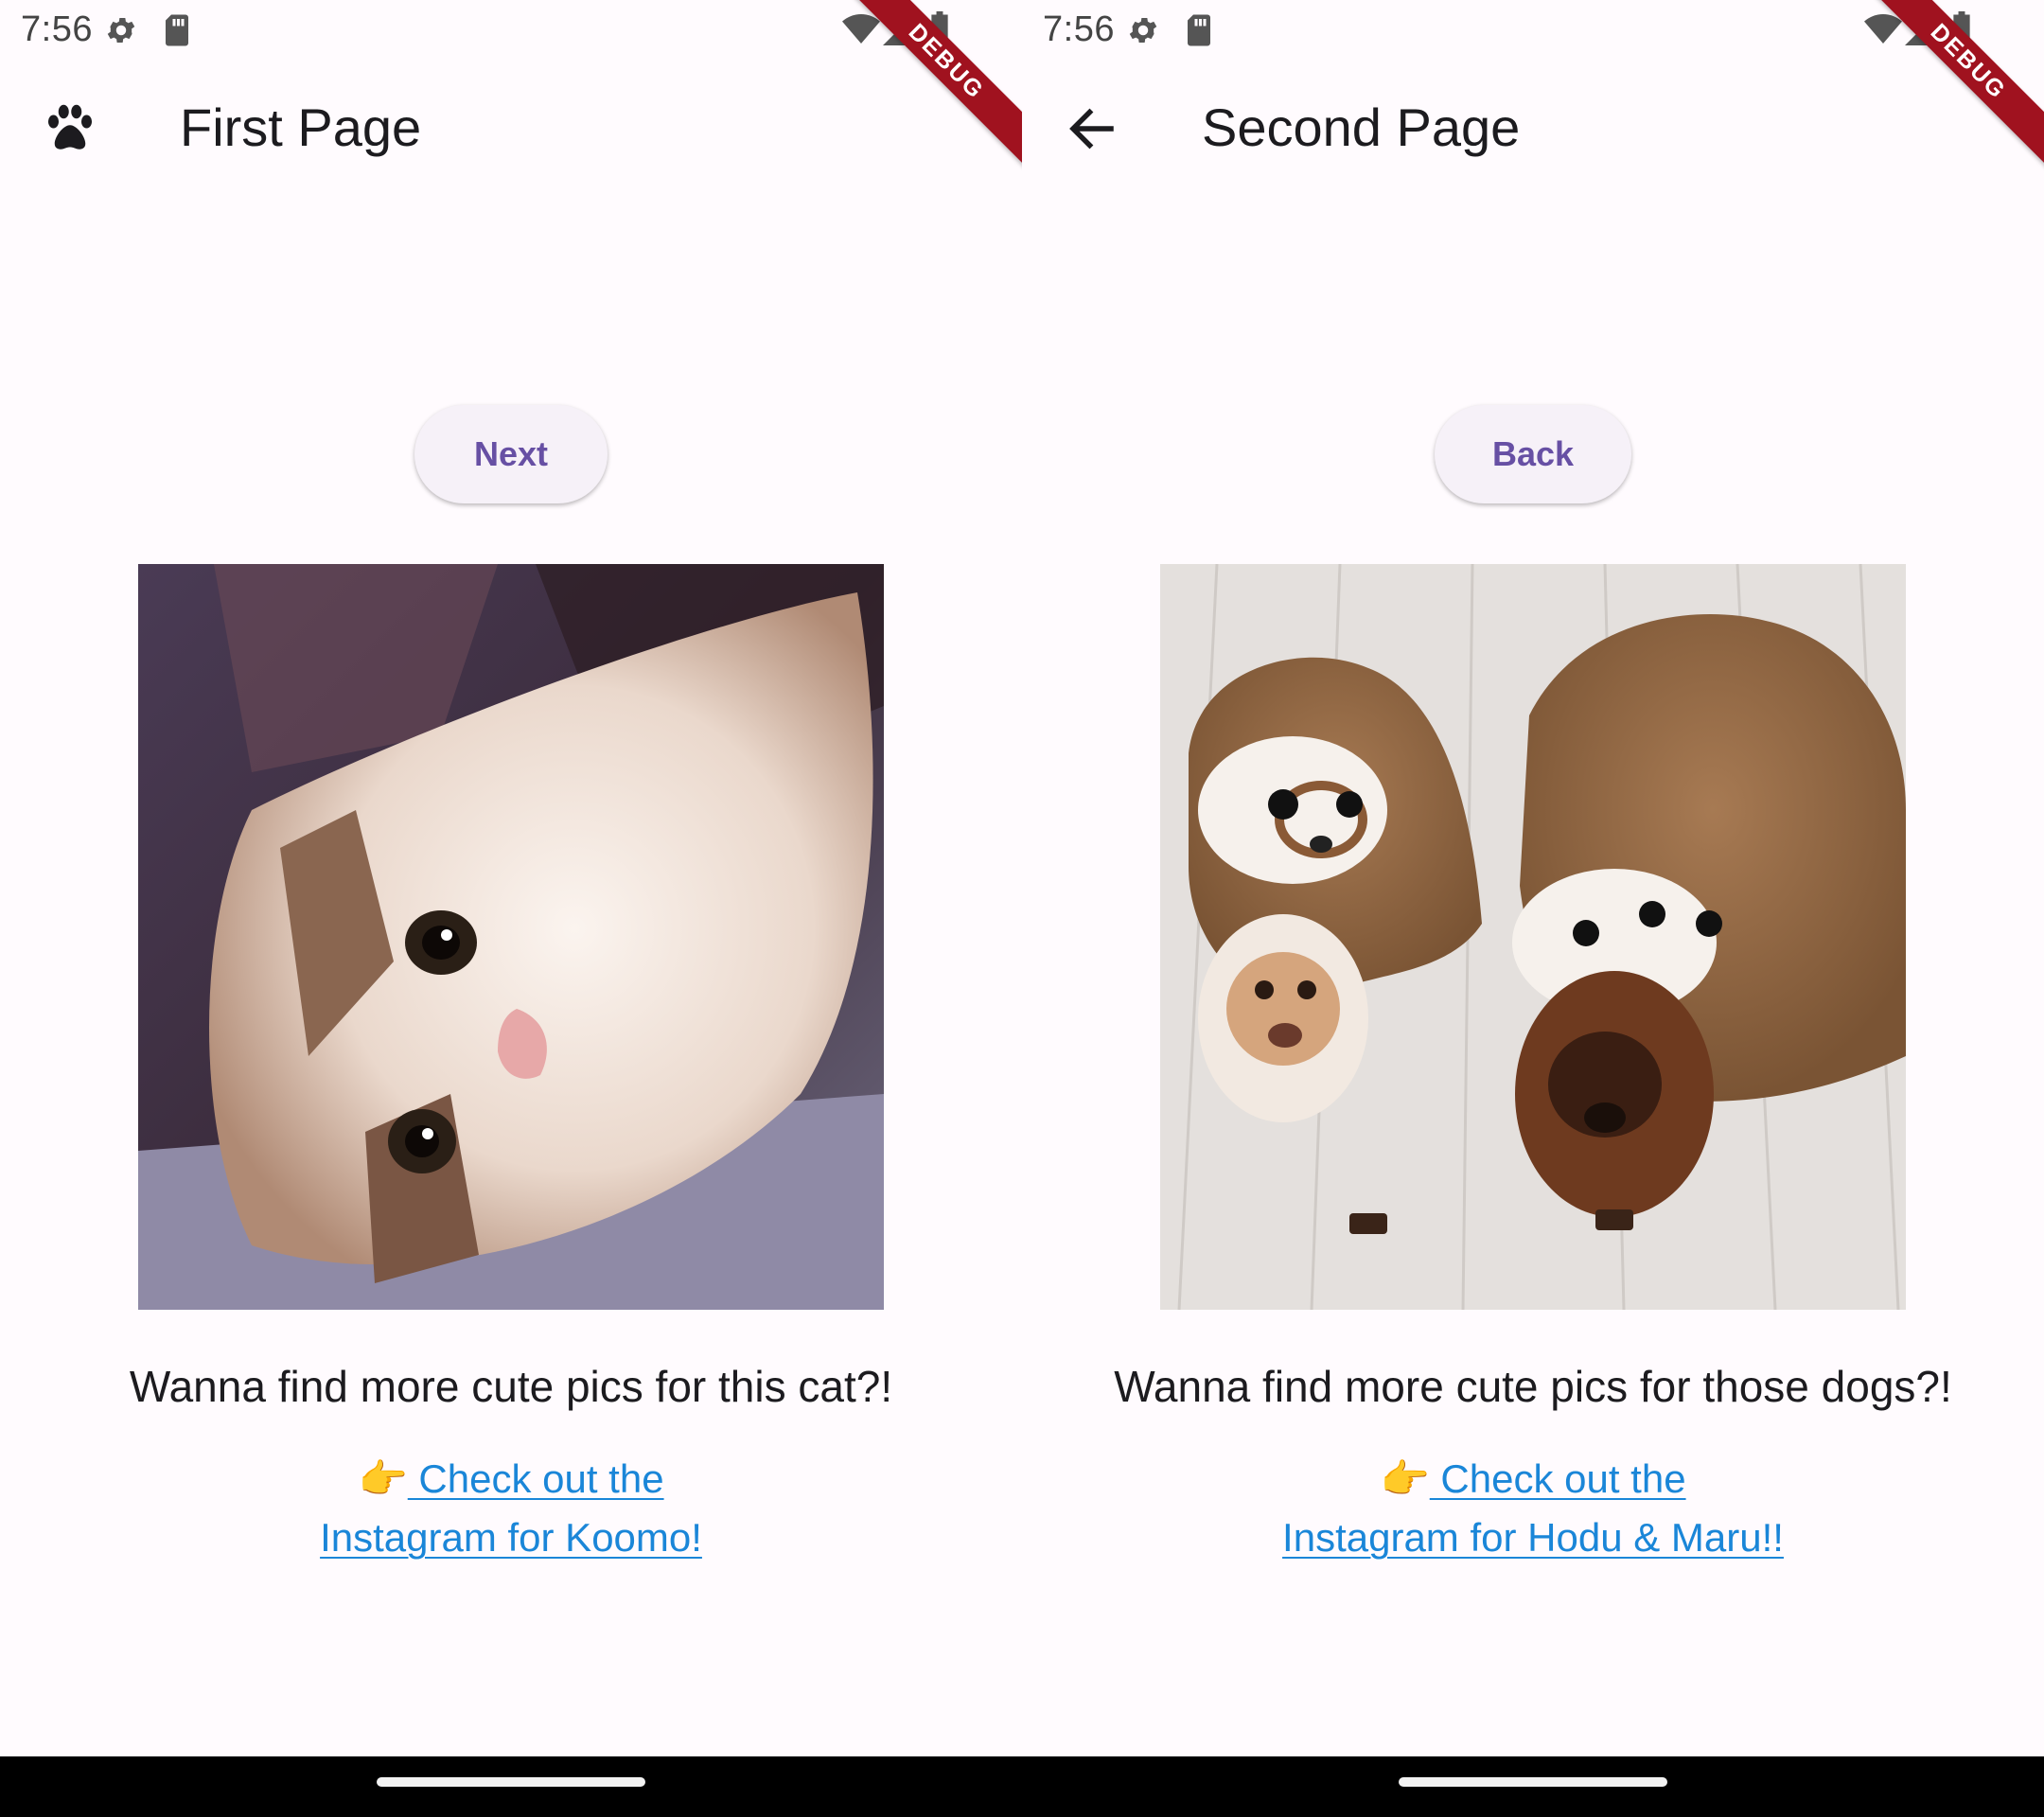 This screenshot has height=1817, width=2044. I want to click on app-bar: First Page, so click(511, 128).